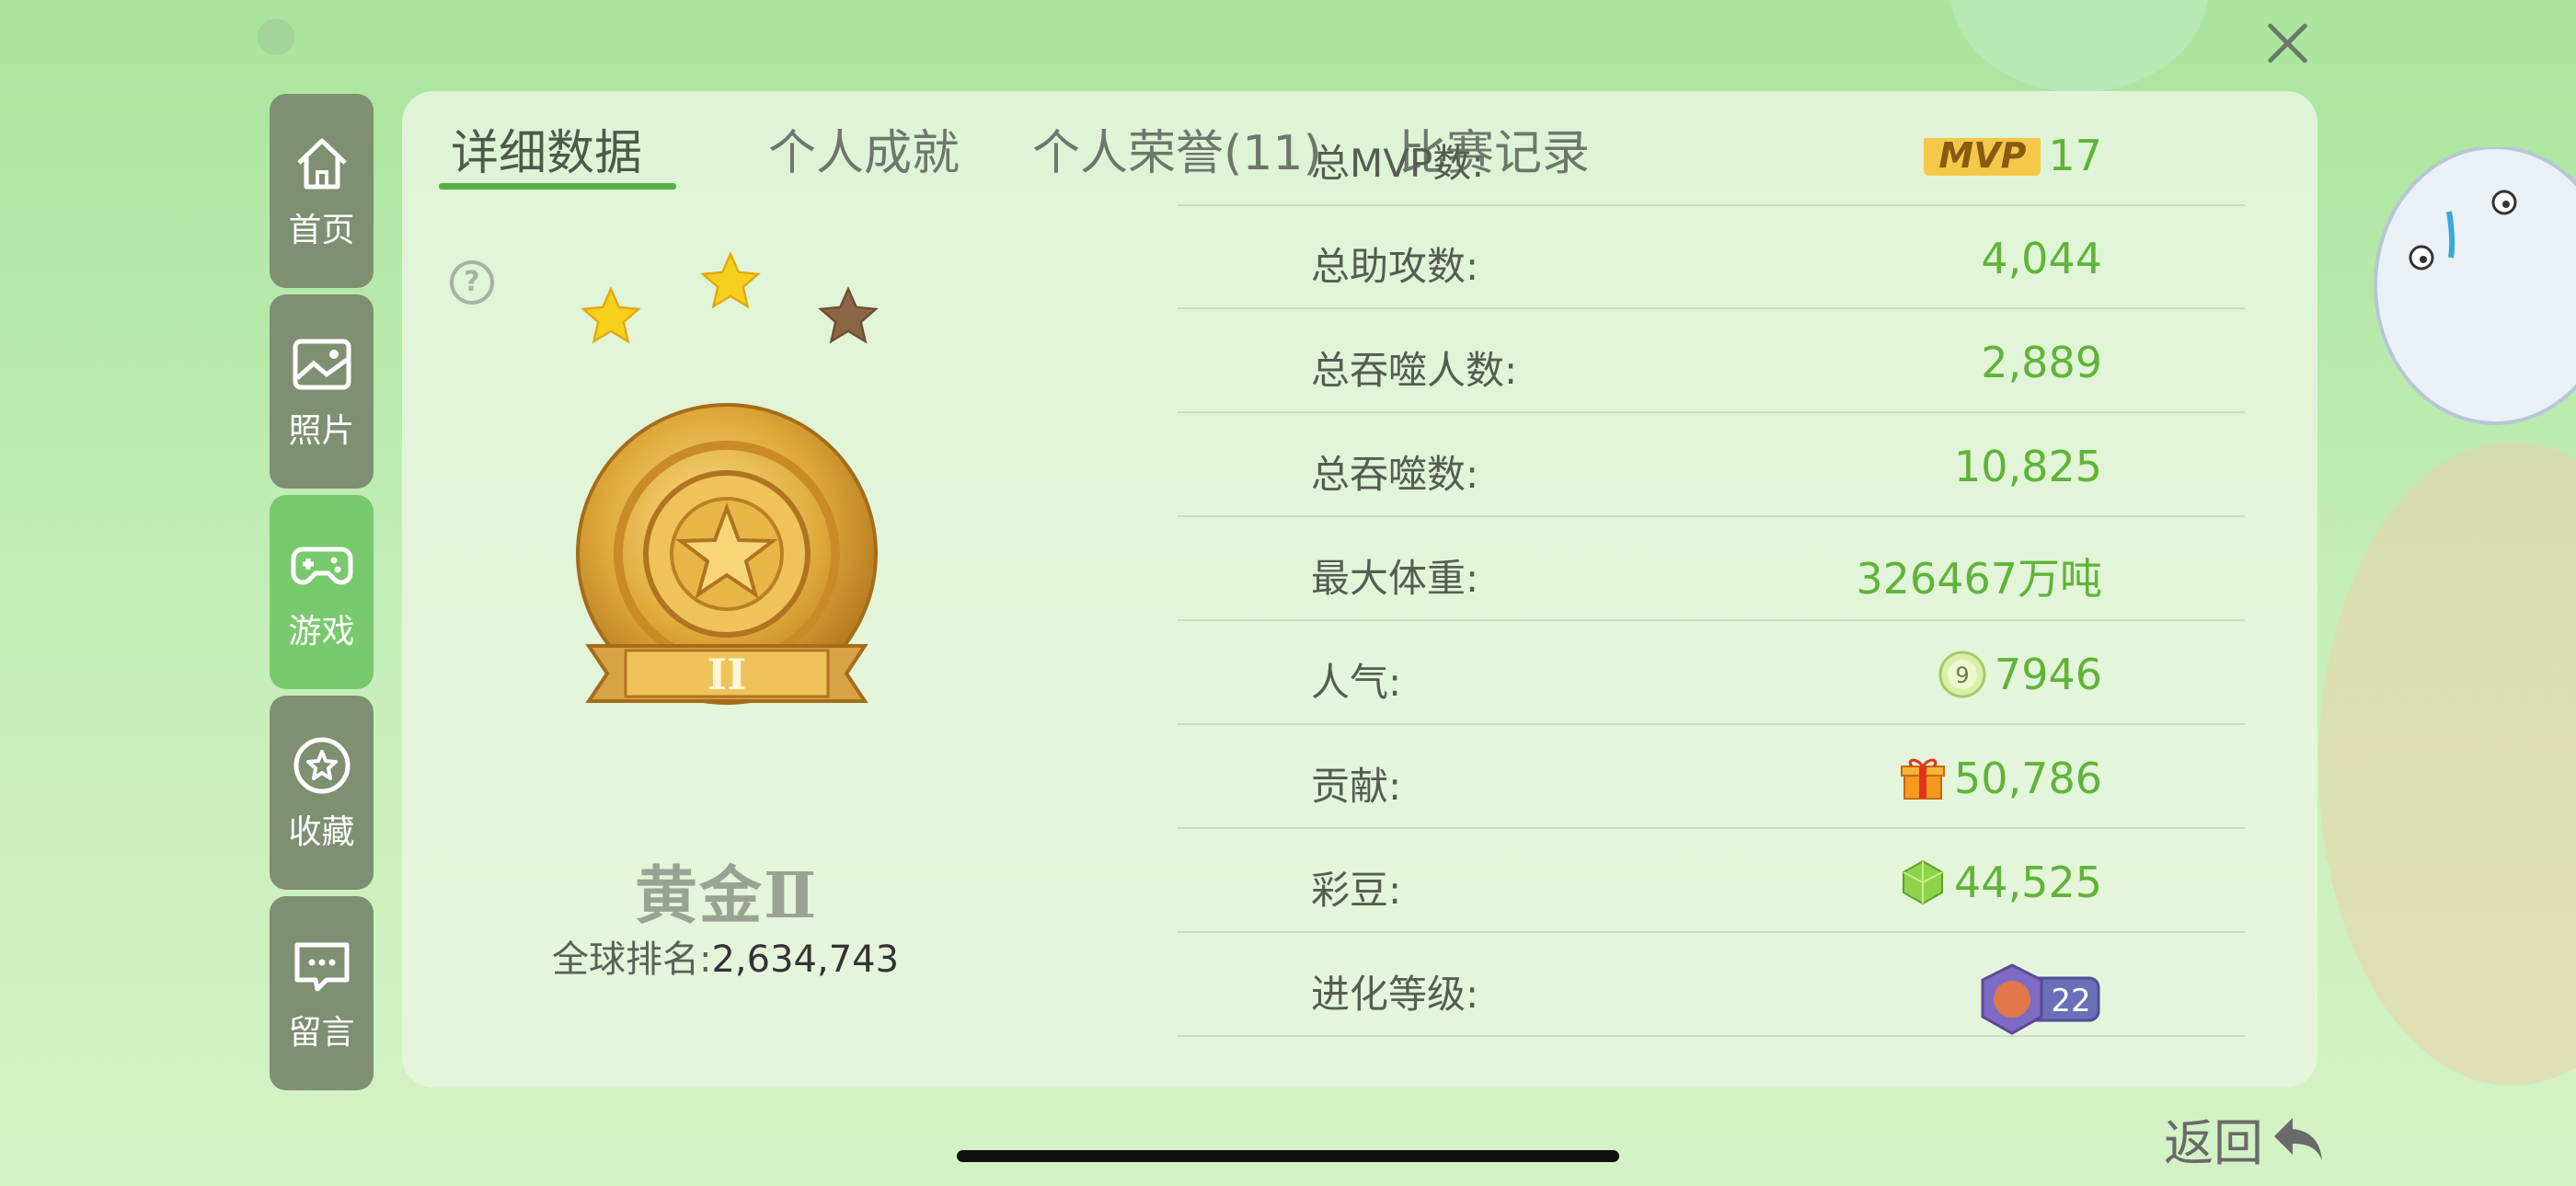 The width and height of the screenshot is (2576, 1186). I want to click on mascot-character-icon, so click(2475, 286).